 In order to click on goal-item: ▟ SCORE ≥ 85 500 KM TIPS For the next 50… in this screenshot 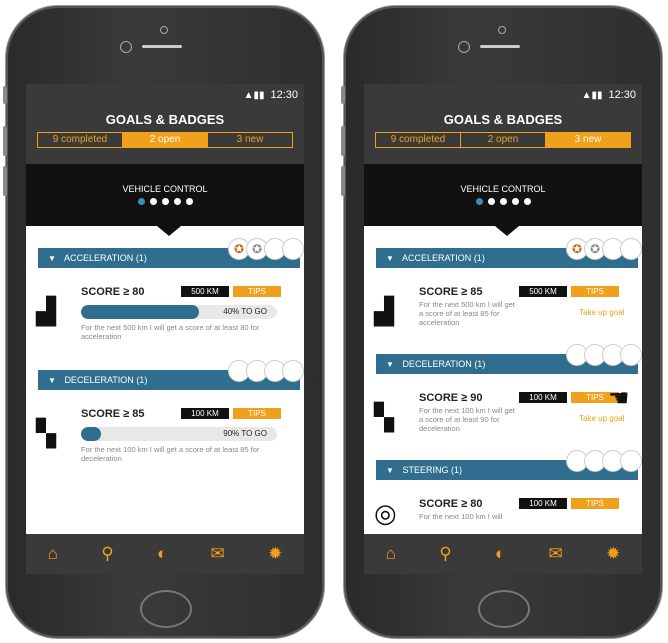, I will do `click(503, 311)`.